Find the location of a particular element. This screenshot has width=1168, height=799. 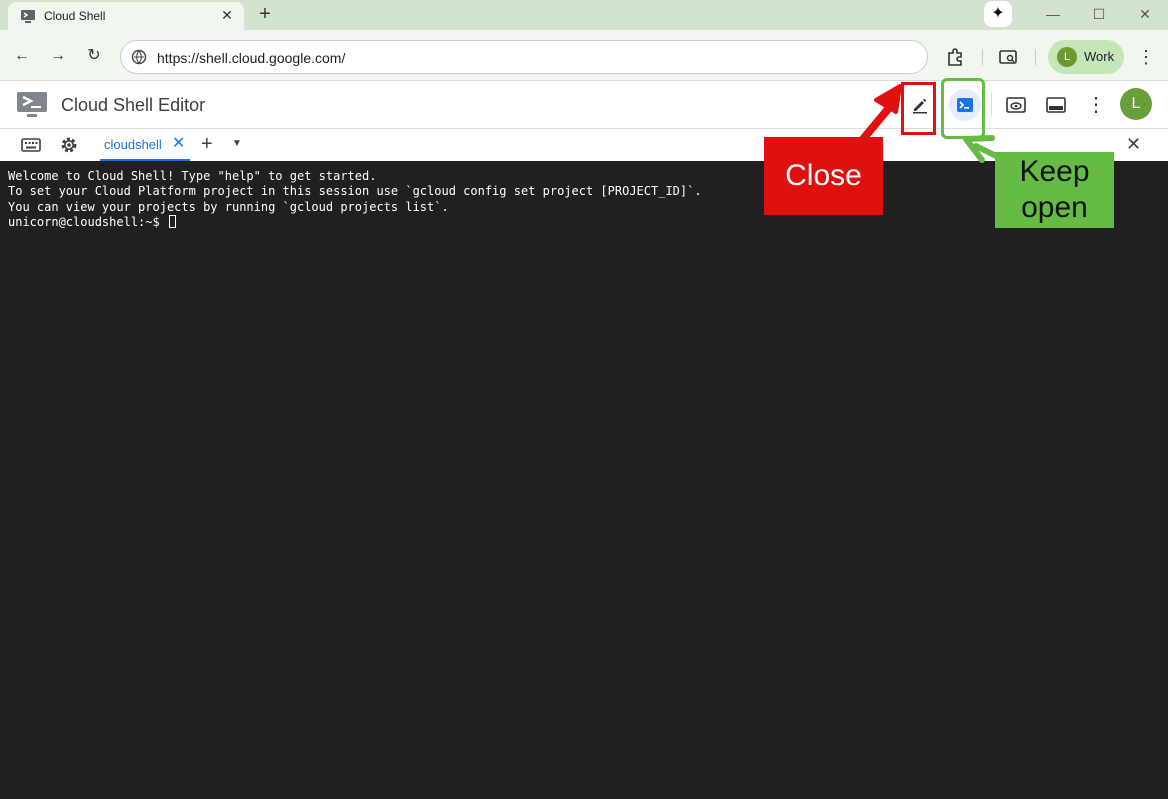

terminal-prompt: unicorn@cloudshell:~$ is located at coordinates (87, 221).